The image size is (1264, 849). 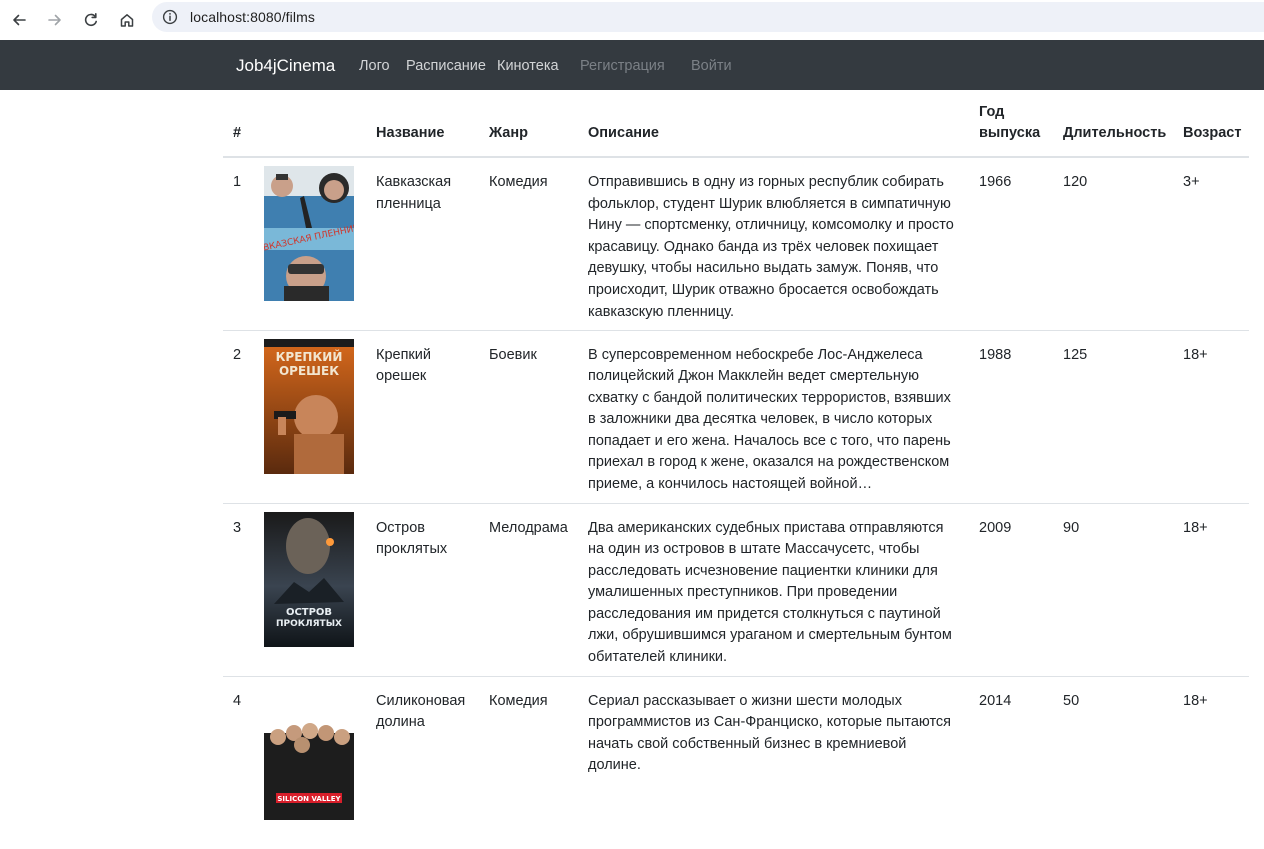 What do you see at coordinates (252, 17) in the screenshot?
I see `url-text: localhost:8080/films` at bounding box center [252, 17].